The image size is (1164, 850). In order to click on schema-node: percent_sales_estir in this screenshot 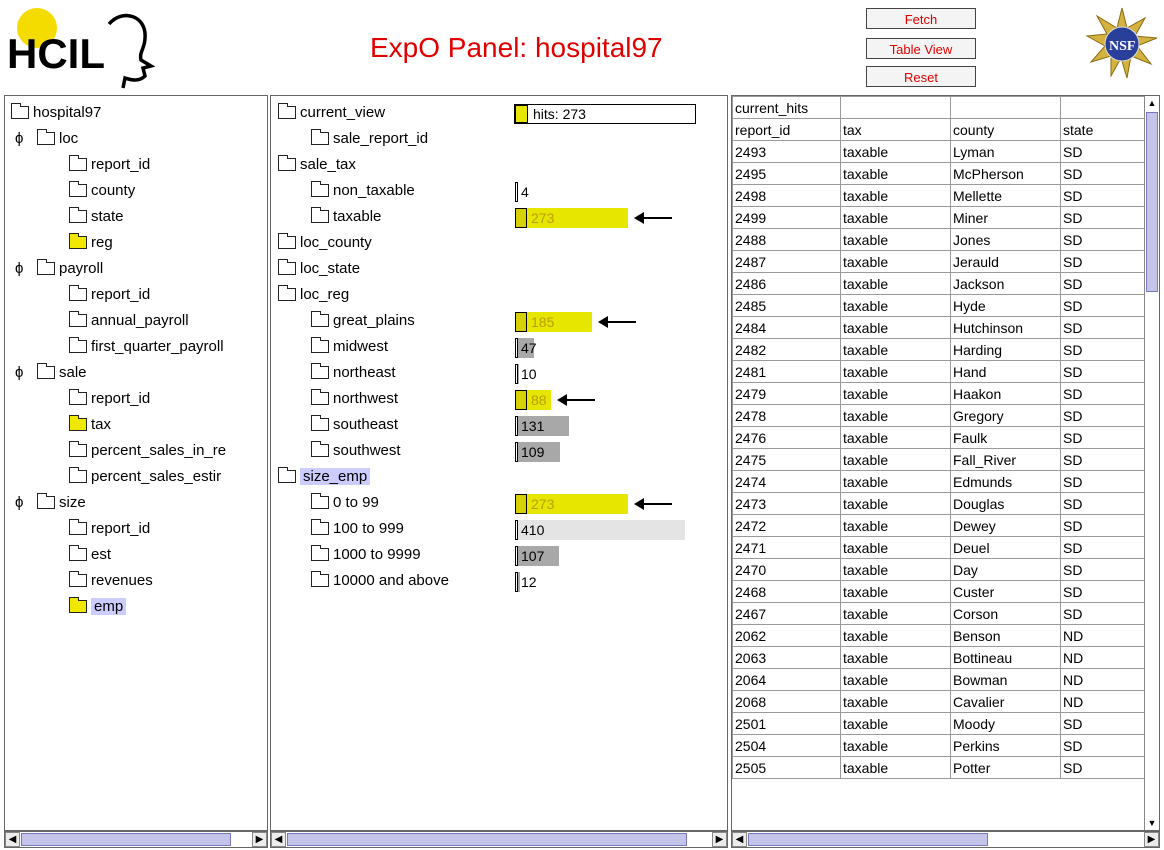, I will do `click(145, 477)`.